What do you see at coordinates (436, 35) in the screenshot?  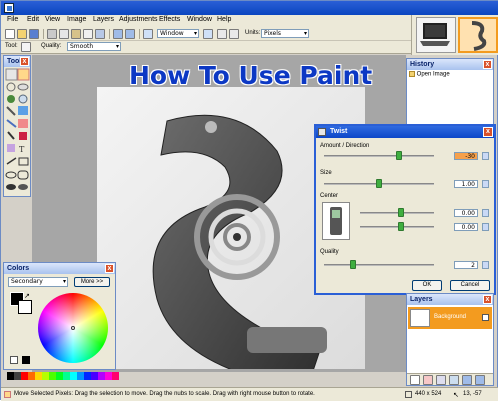 I see `laptop-thumbnail` at bounding box center [436, 35].